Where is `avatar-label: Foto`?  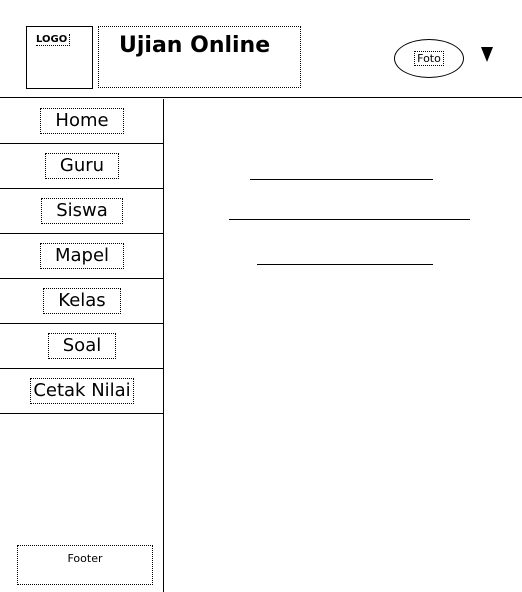 avatar-label: Foto is located at coordinates (429, 58).